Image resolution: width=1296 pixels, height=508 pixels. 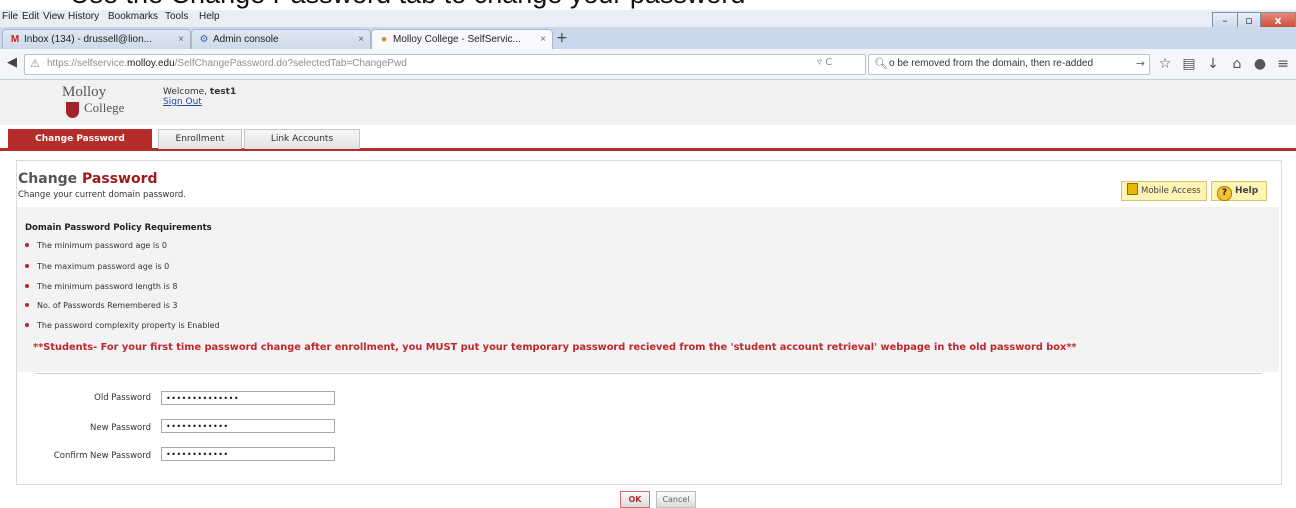 What do you see at coordinates (104, 107) in the screenshot?
I see `logo-text-college: College` at bounding box center [104, 107].